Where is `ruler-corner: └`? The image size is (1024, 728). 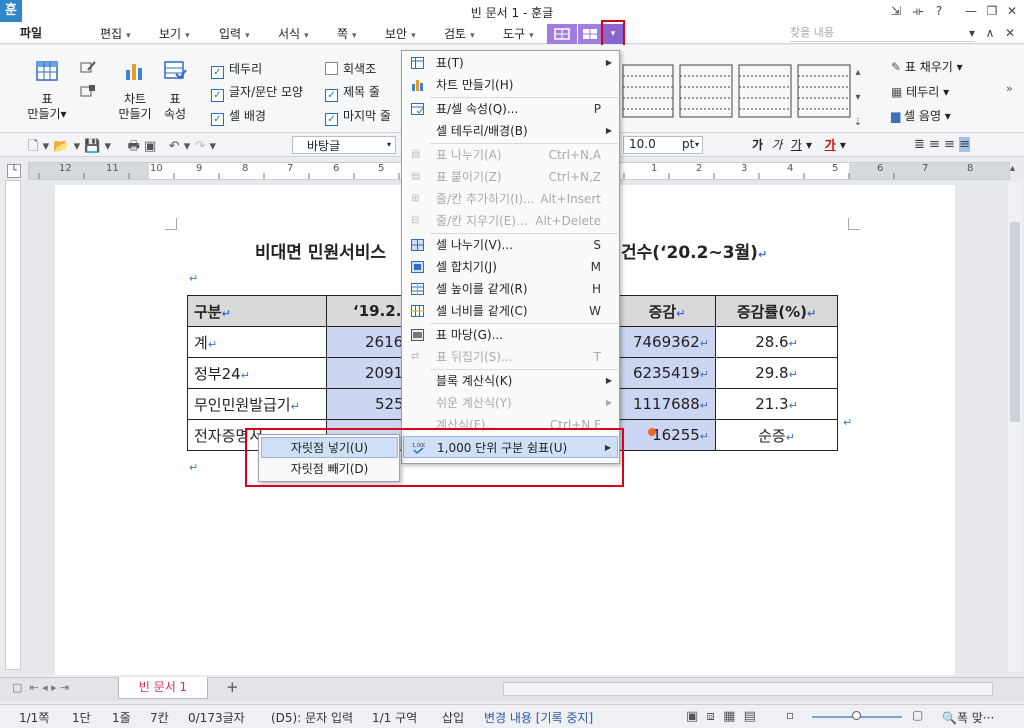 ruler-corner: └ is located at coordinates (14, 171).